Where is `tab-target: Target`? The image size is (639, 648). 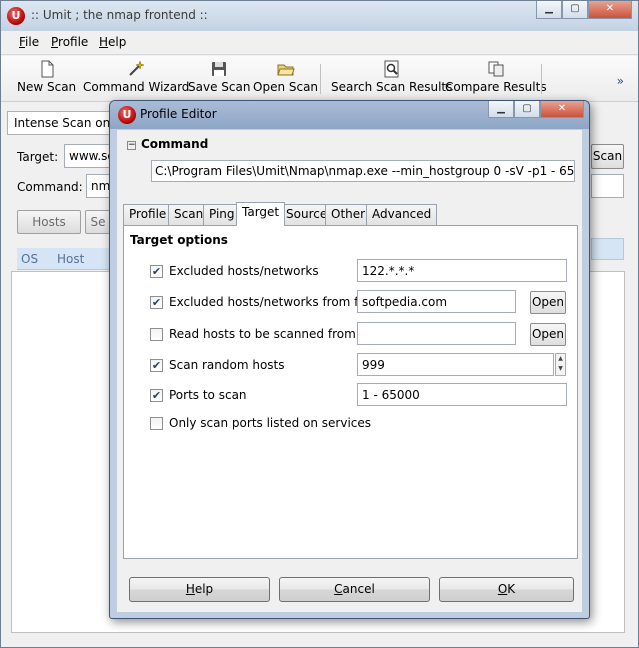
tab-target: Target is located at coordinates (261, 214).